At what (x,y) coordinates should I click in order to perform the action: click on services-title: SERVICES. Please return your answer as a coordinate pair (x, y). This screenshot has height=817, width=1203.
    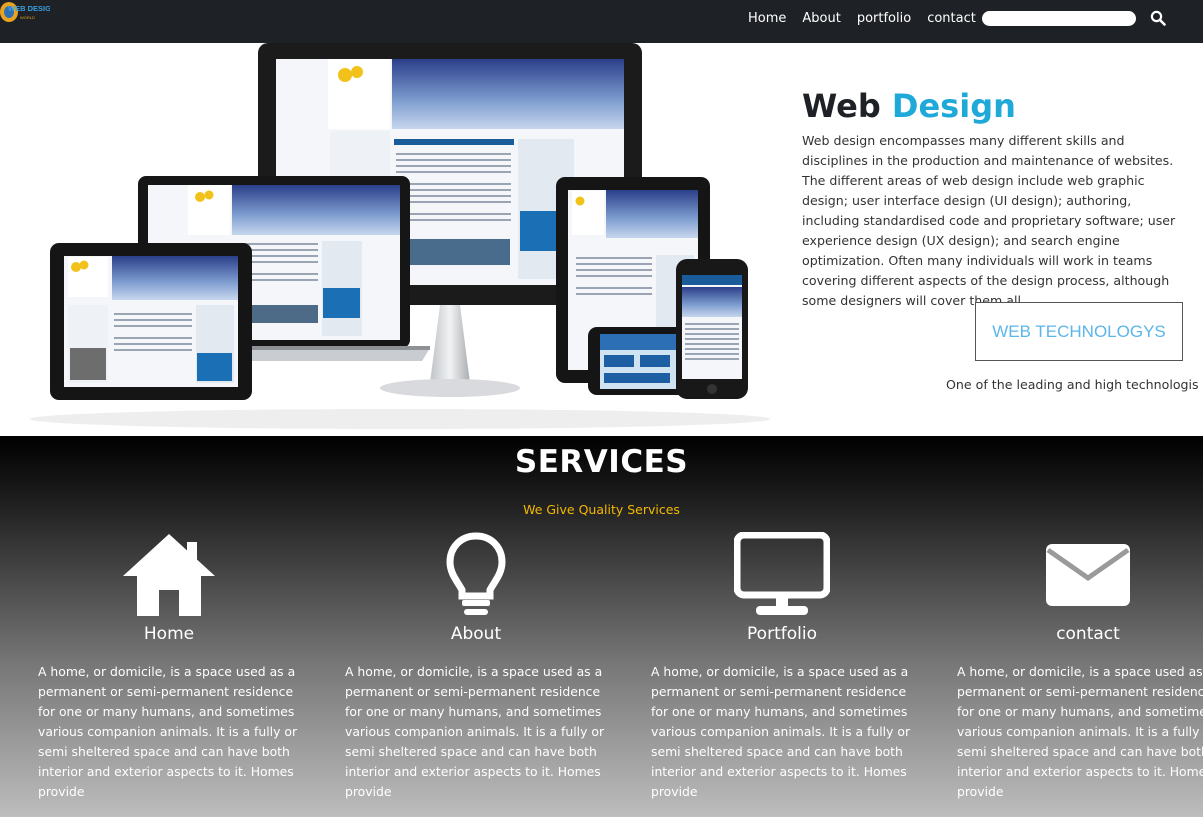
    Looking at the image, I should click on (601, 462).